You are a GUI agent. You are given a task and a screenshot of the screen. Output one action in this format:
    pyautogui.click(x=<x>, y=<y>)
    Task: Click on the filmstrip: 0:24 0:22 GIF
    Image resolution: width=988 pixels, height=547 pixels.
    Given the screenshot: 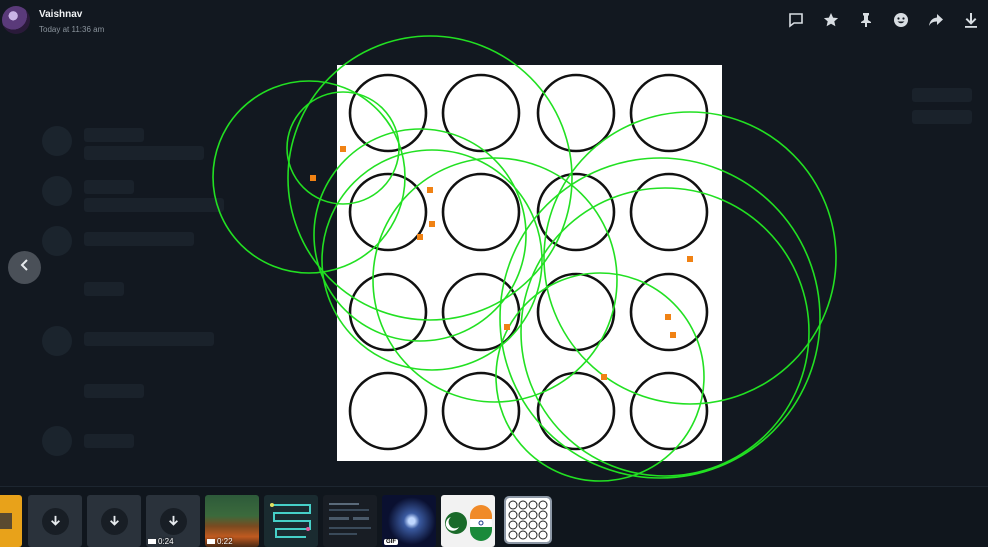 What is the action you would take?
    pyautogui.click(x=494, y=516)
    